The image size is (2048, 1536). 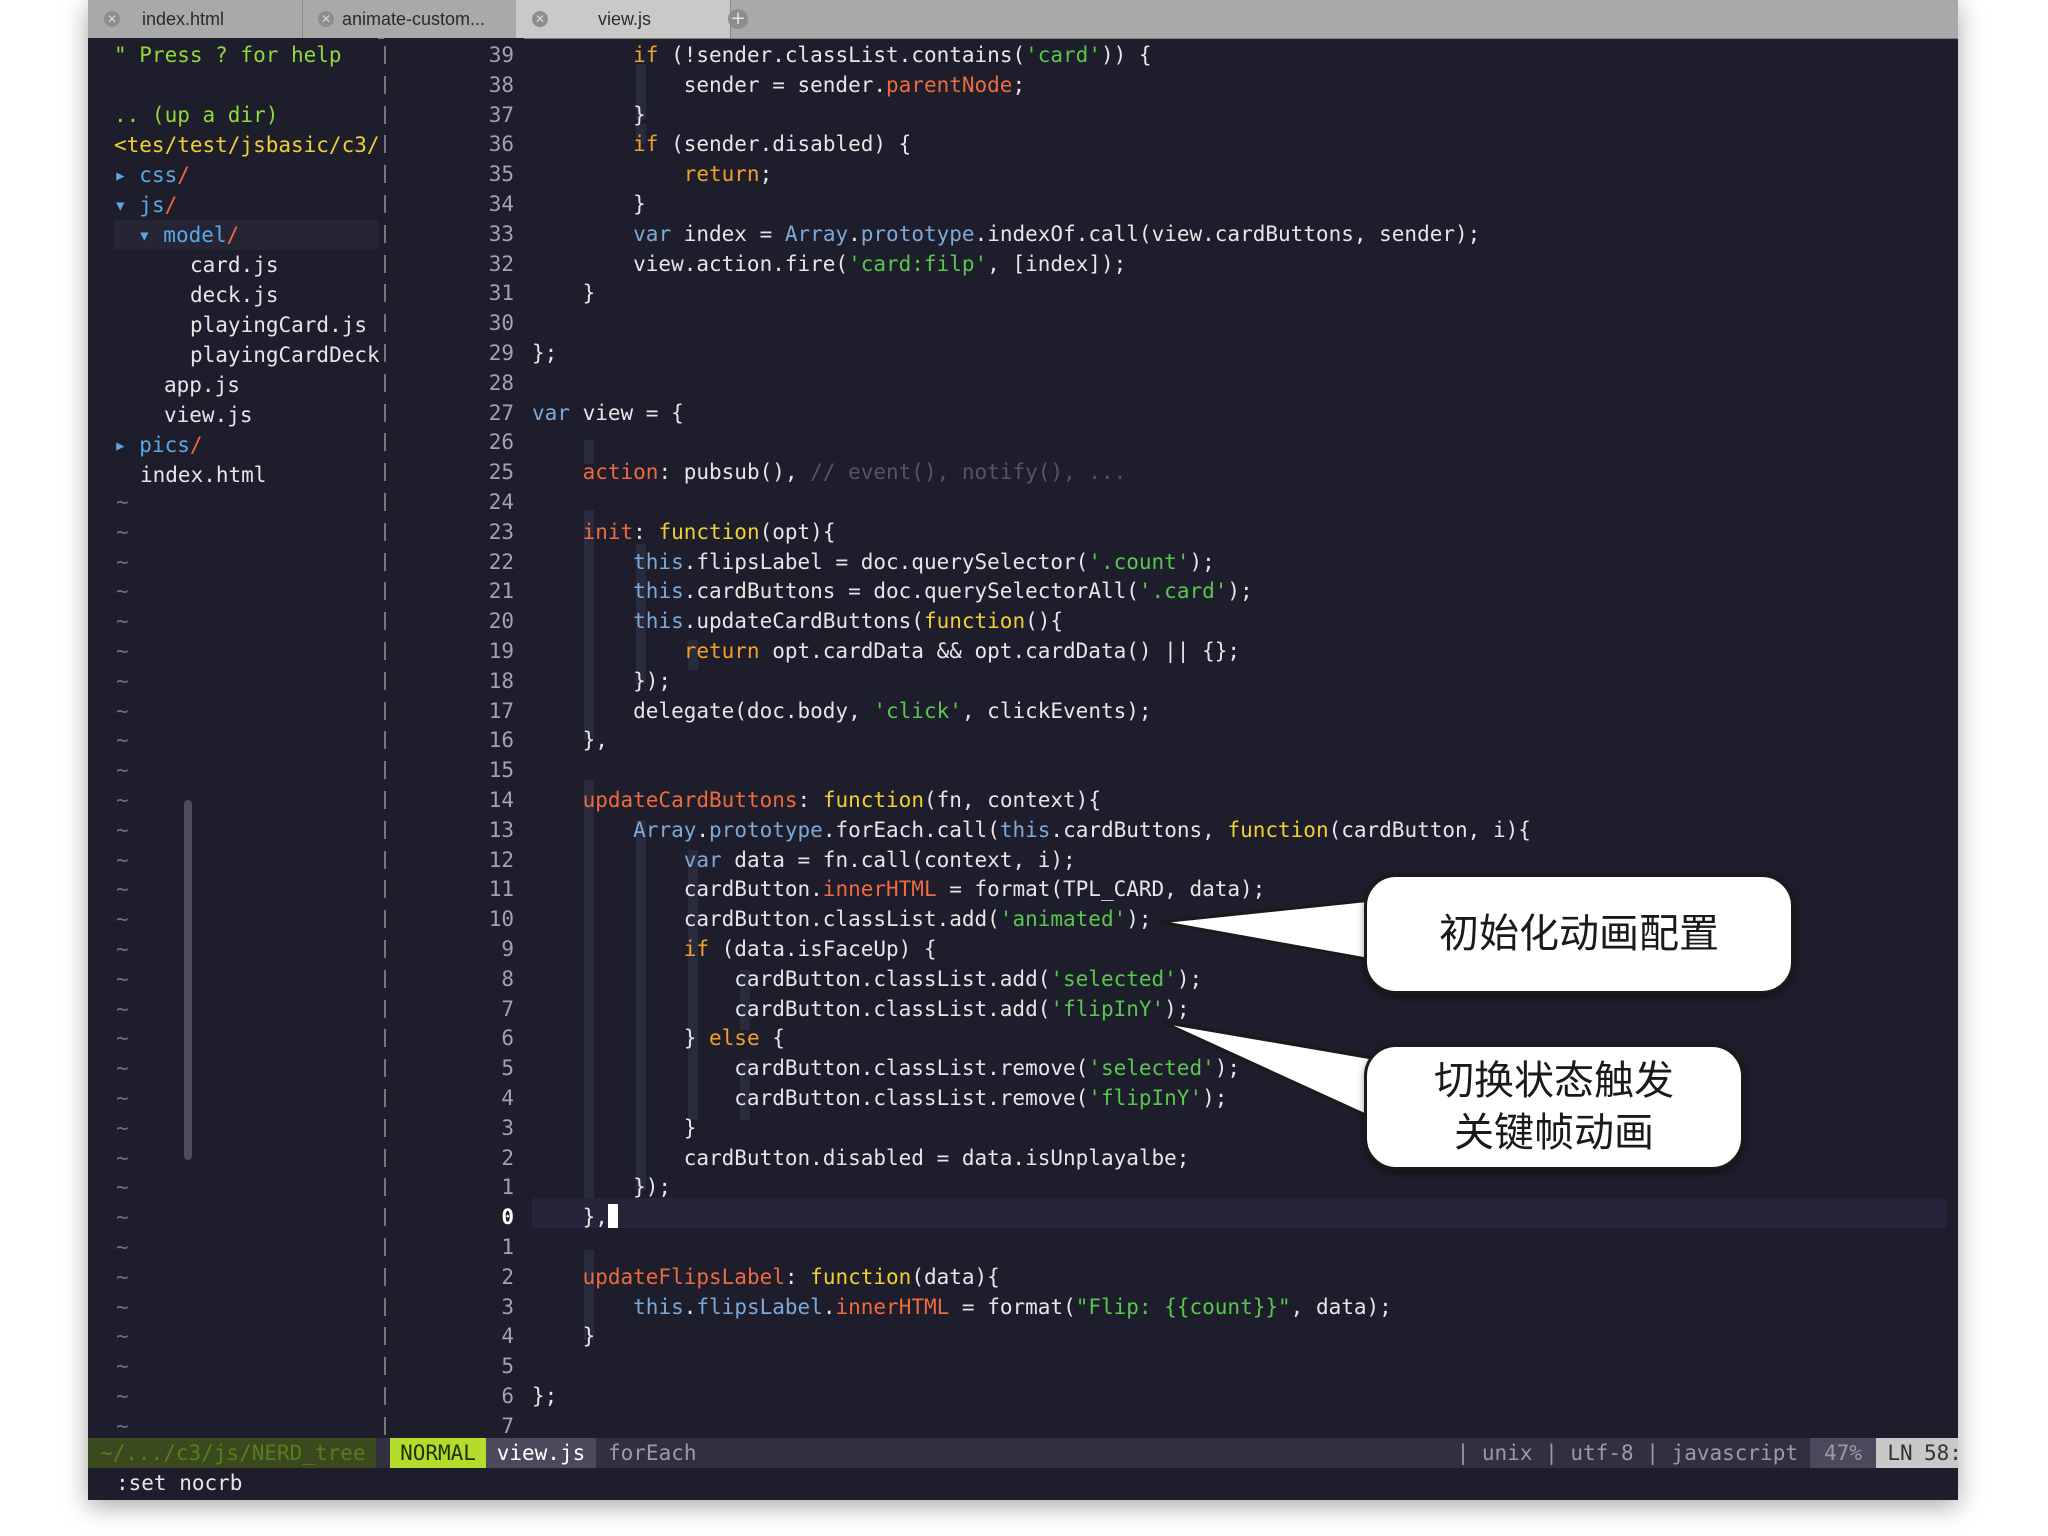 What do you see at coordinates (196, 115) in the screenshot?
I see `tree-up-dir: .. (up a dir)` at bounding box center [196, 115].